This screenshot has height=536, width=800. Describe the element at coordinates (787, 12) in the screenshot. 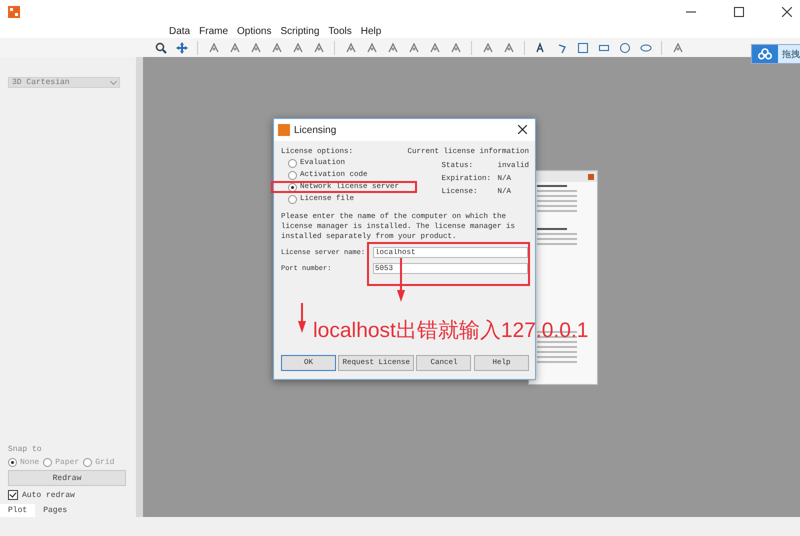

I see `close-icon` at that location.